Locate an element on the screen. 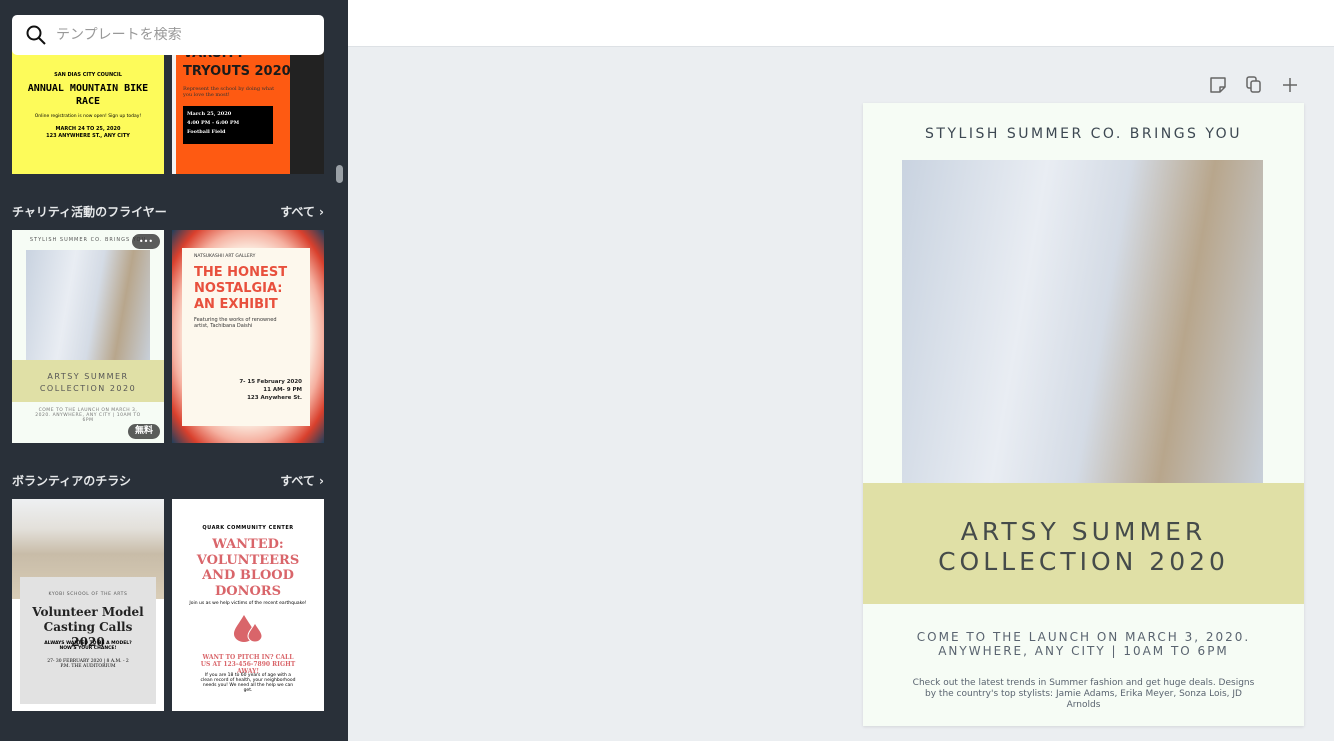 The height and width of the screenshot is (741, 1334). title: TRYOUTS 2020 is located at coordinates (237, 71).